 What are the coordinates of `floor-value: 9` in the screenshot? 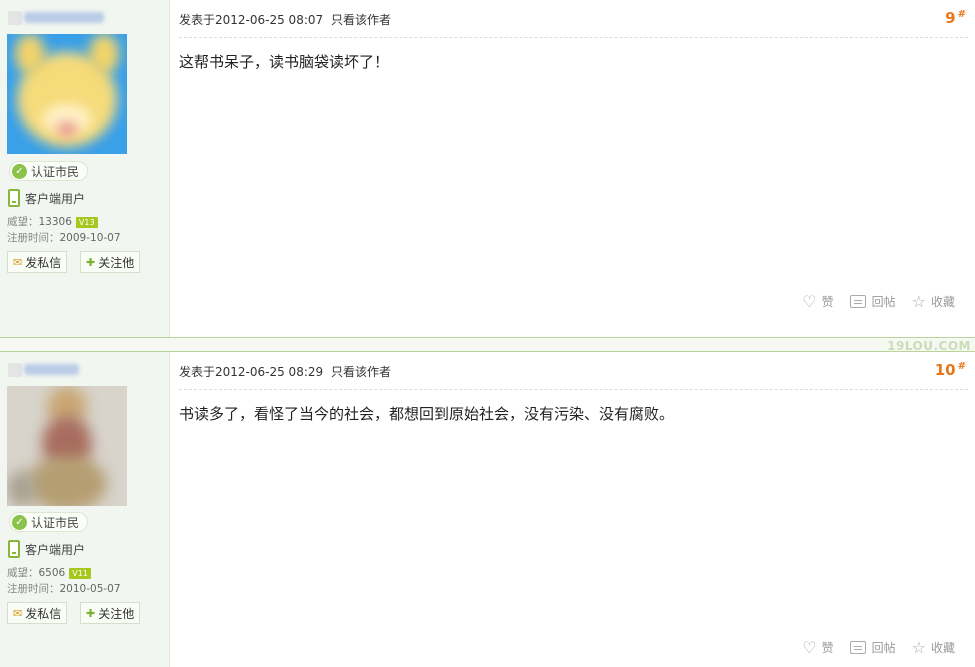 It's located at (950, 18).